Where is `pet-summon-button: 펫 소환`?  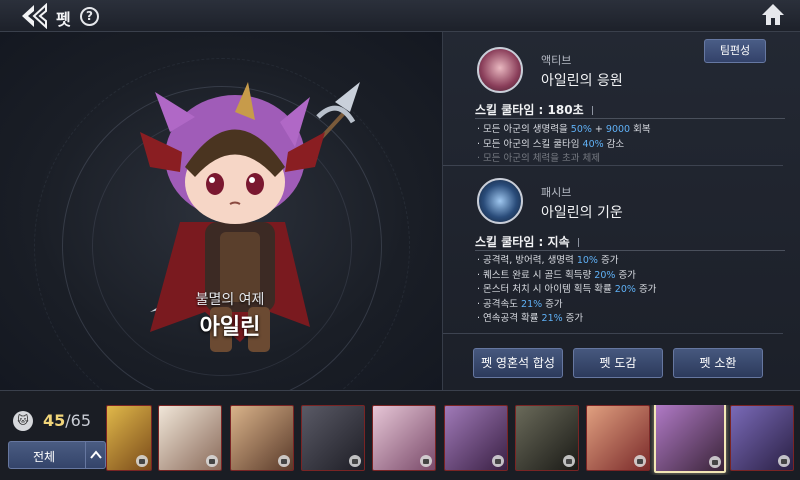 pet-summon-button: 펫 소환 is located at coordinates (718, 363).